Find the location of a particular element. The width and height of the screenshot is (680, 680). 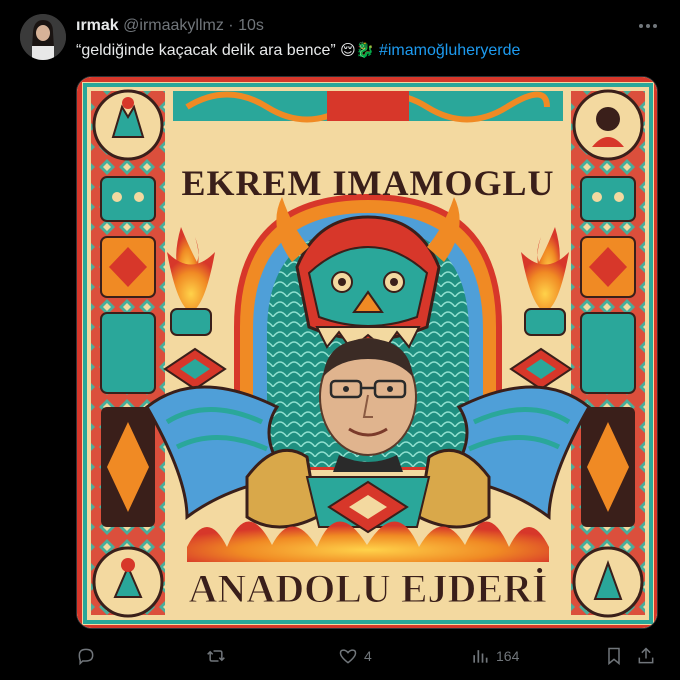

views-icon is located at coordinates (480, 656).